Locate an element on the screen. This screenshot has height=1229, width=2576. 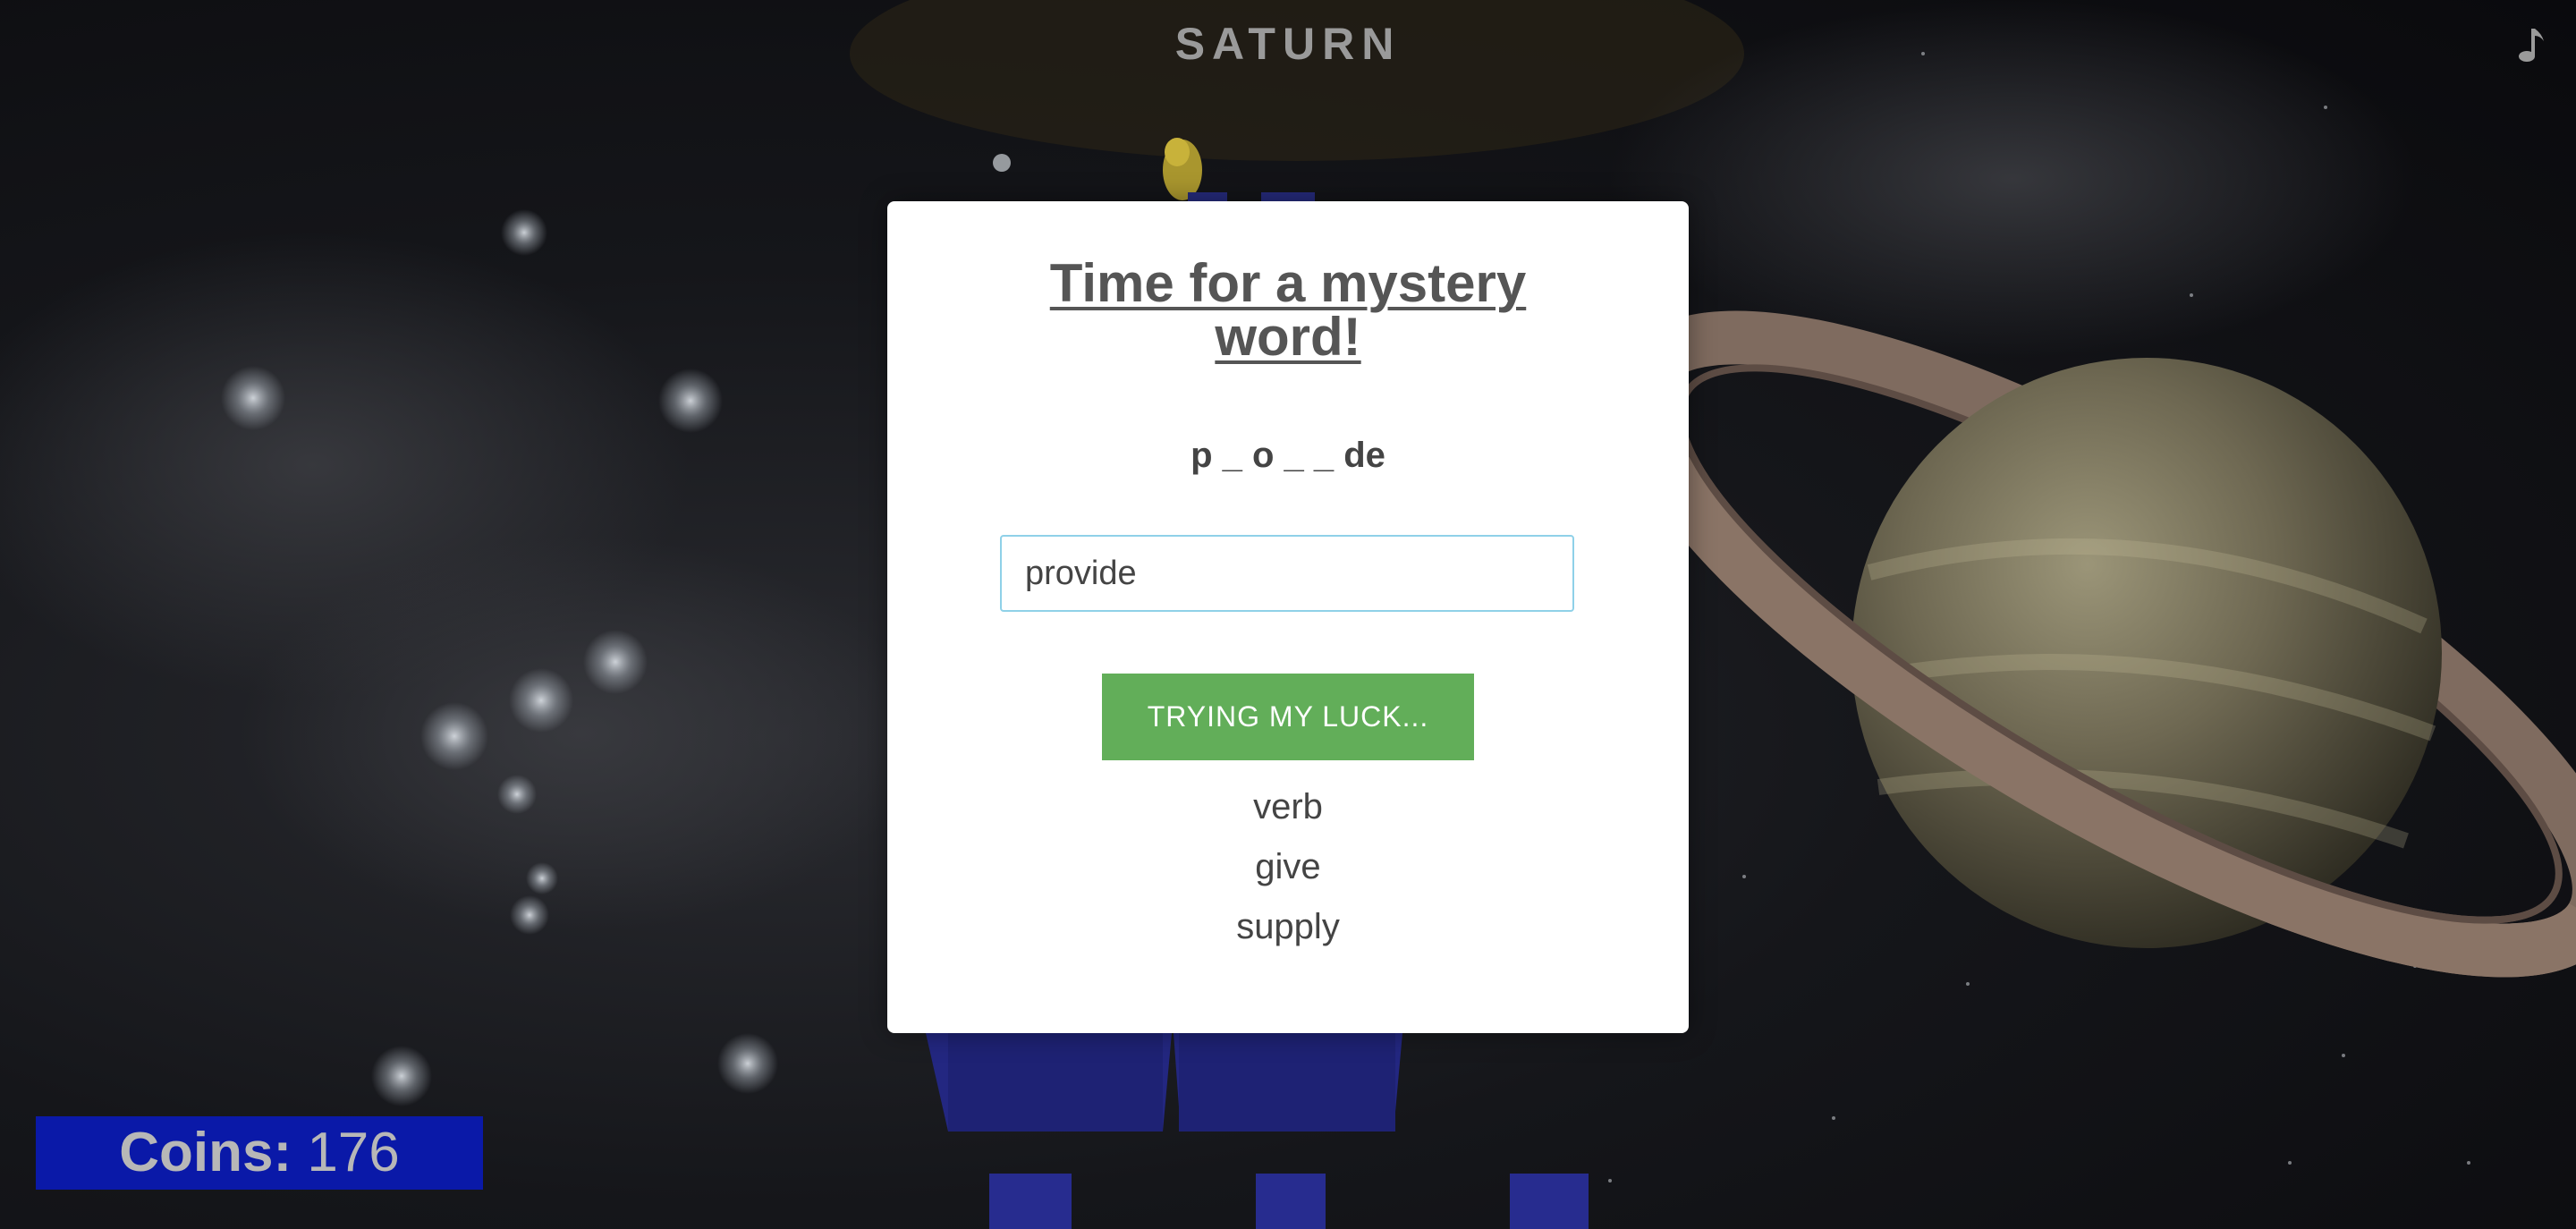
word-hint: p _ o _ _ de is located at coordinates (1288, 455).